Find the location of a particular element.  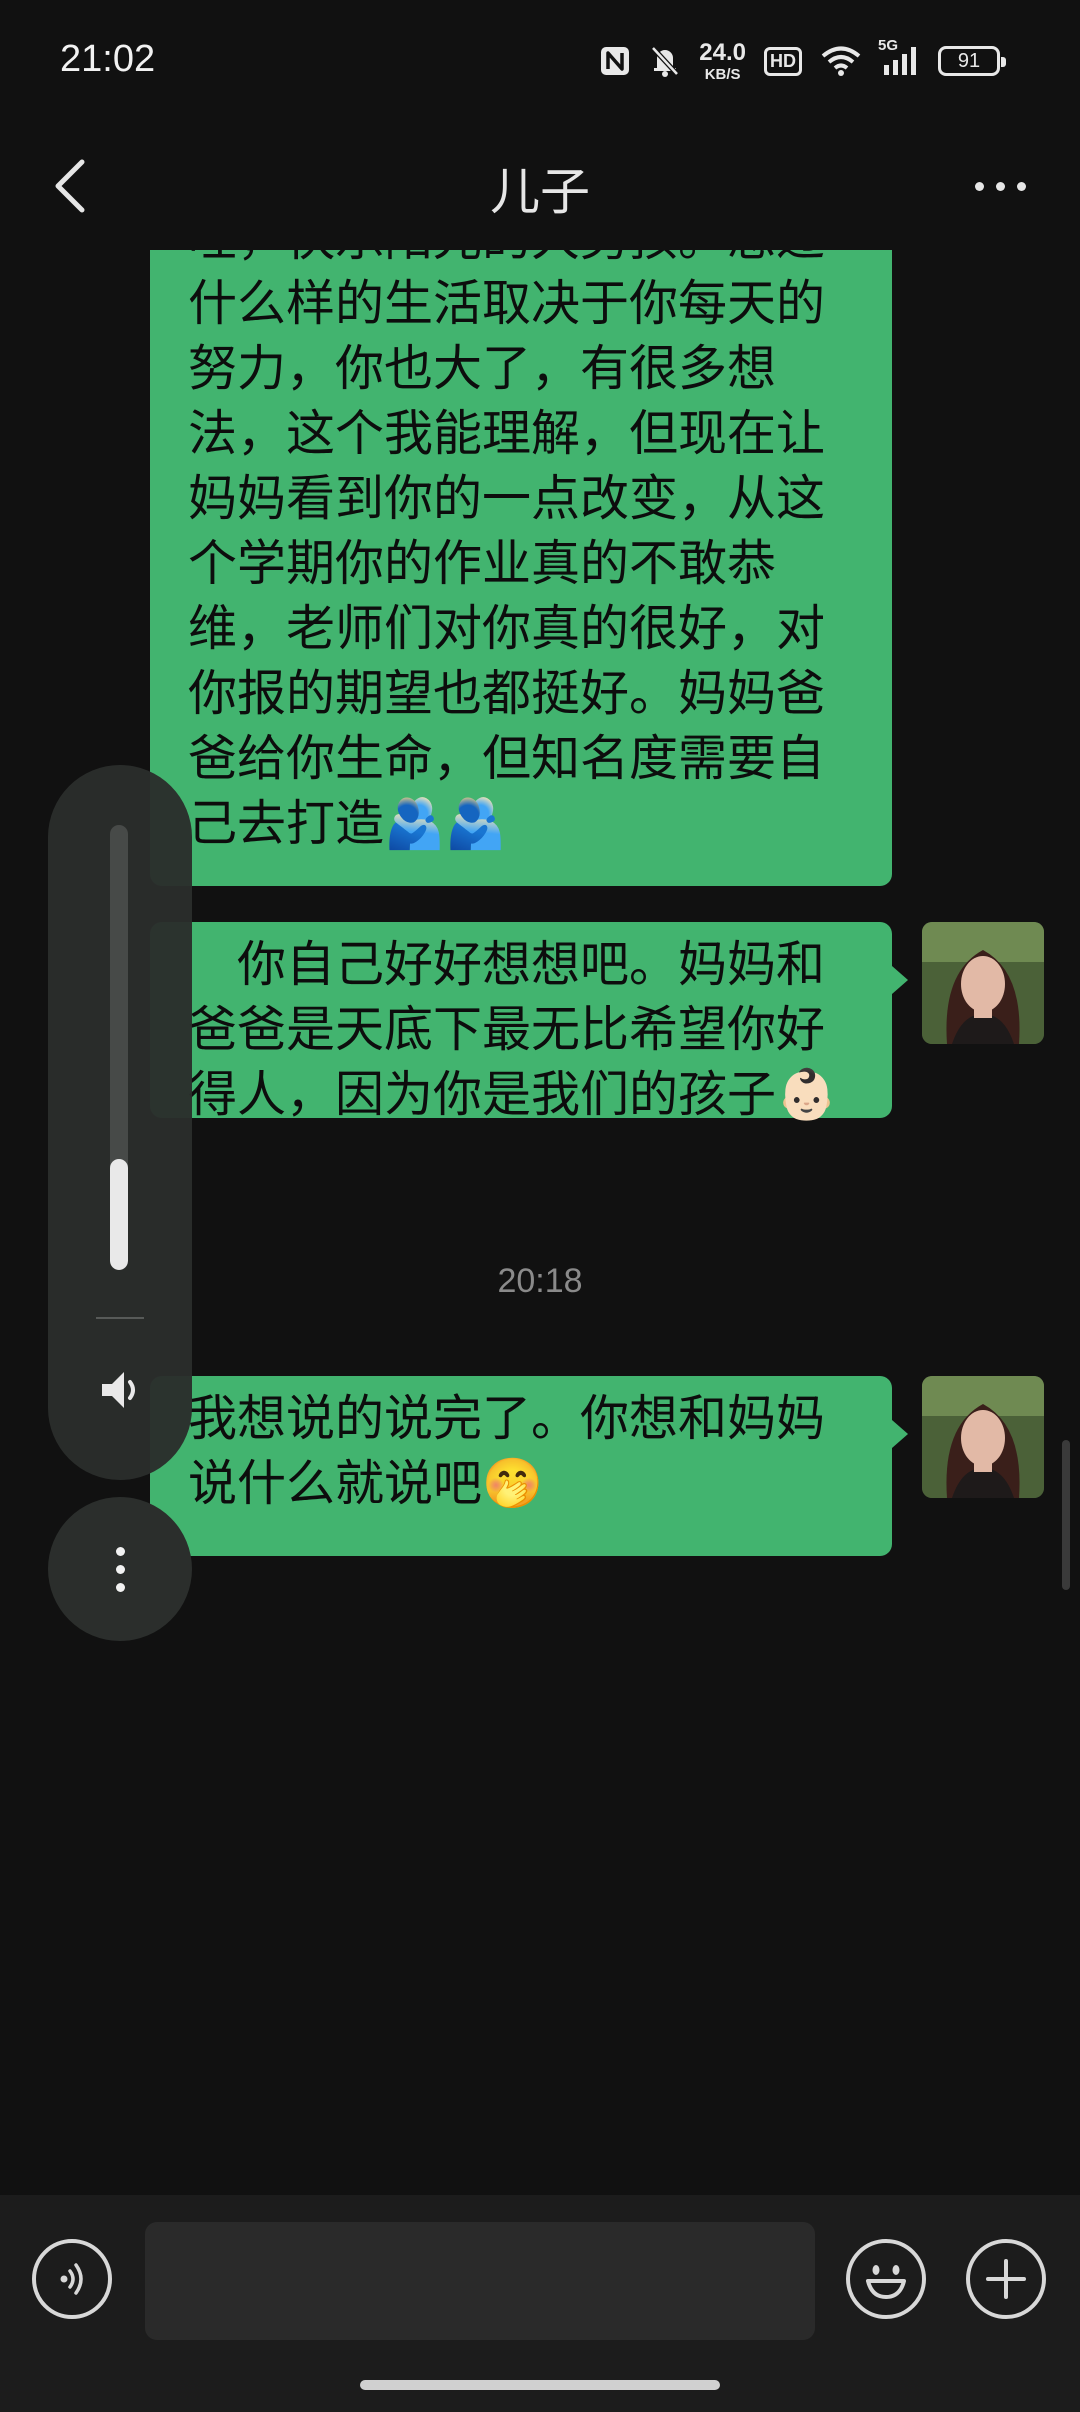

volume-fill is located at coordinates (119, 1214).